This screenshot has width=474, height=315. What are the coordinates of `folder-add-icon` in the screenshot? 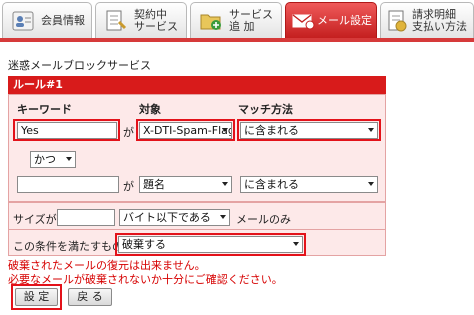 It's located at (211, 21).